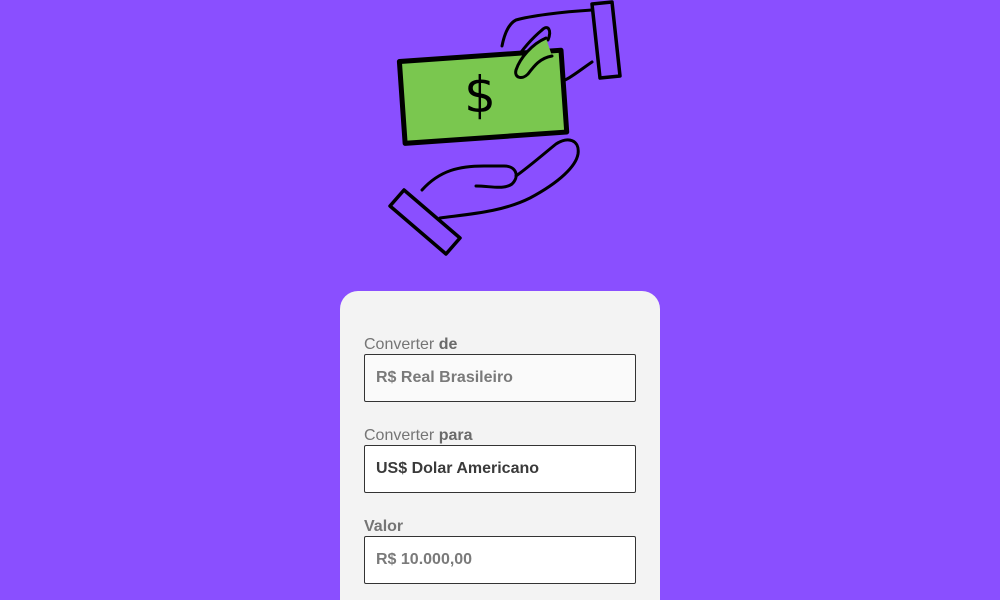 Image resolution: width=1000 pixels, height=600 pixels. Describe the element at coordinates (505, 128) in the screenshot. I see `hands-money-icon: $` at that location.